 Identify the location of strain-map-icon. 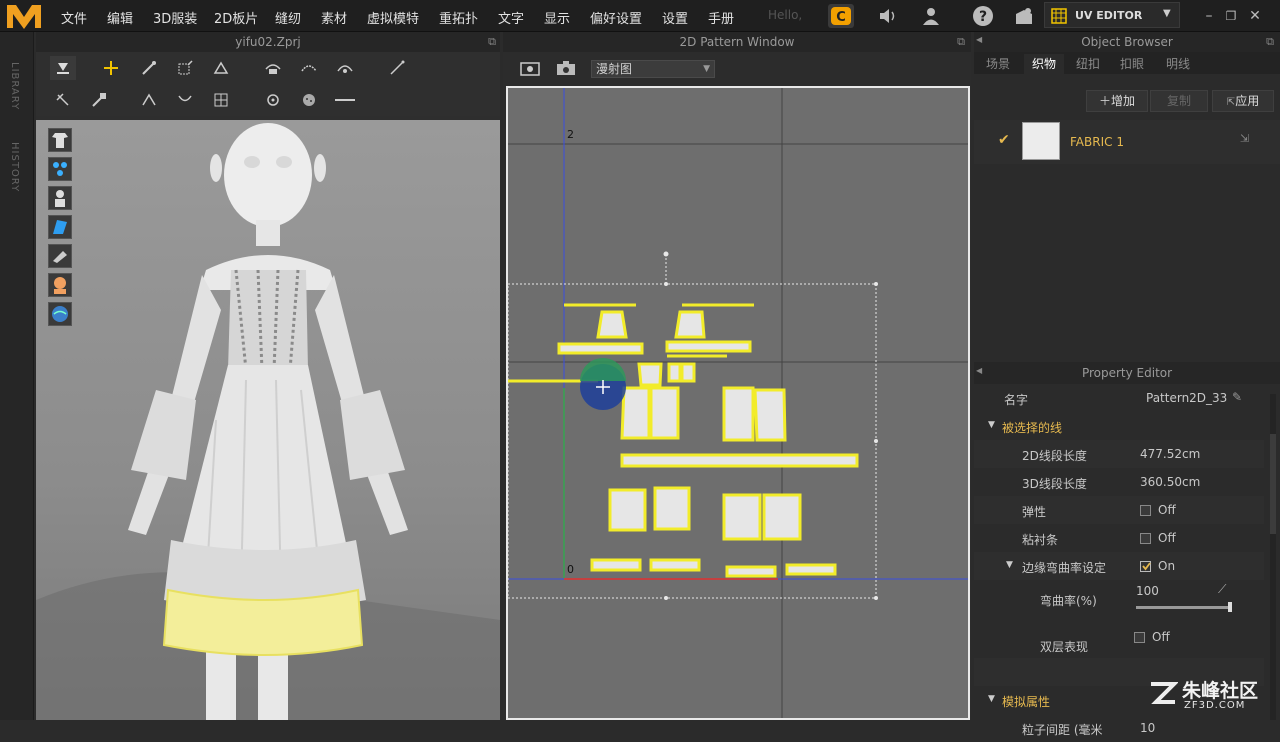
(60, 256).